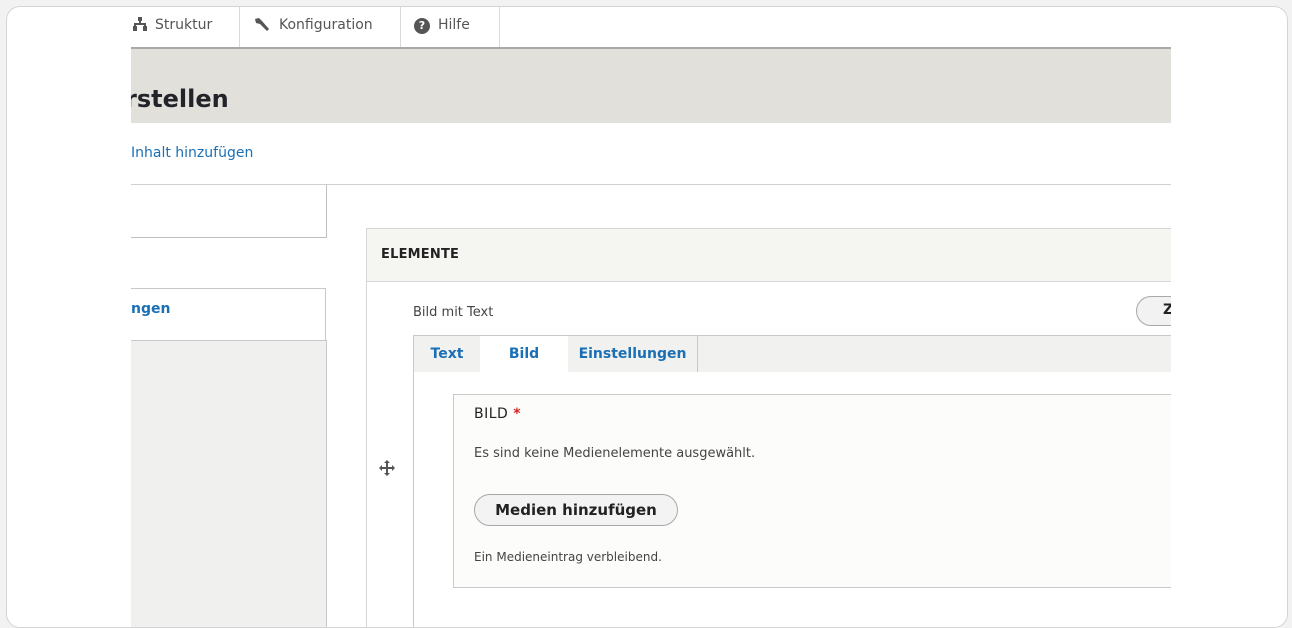  I want to click on add-media-button: Medien hinzufügen, so click(576, 510).